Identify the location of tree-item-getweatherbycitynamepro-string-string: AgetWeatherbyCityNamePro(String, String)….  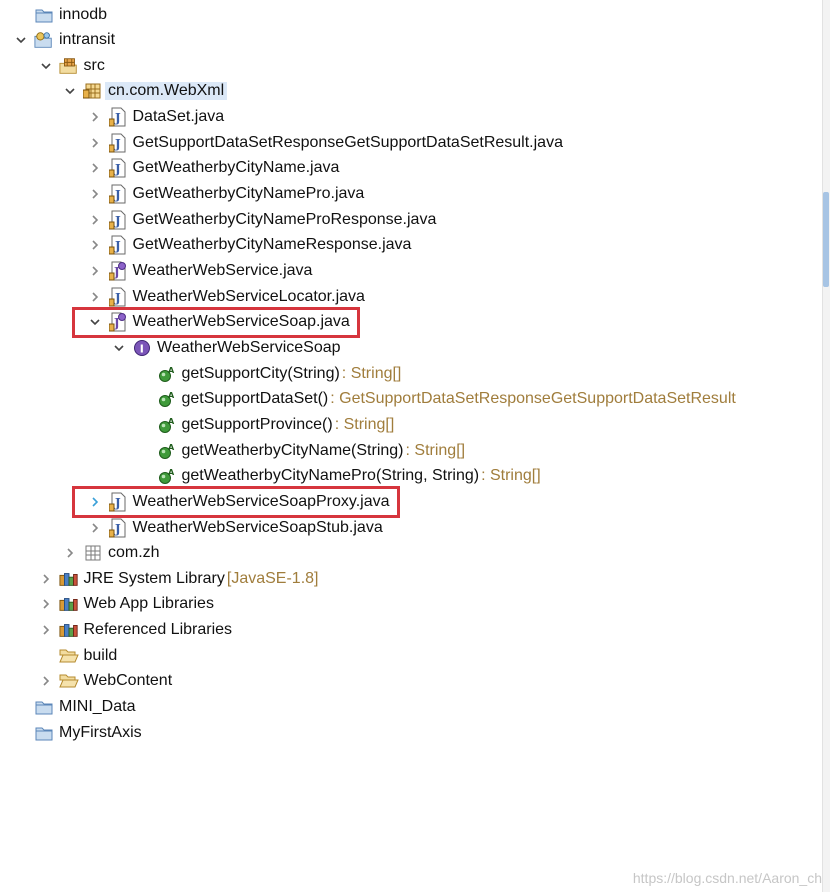
(338, 476).